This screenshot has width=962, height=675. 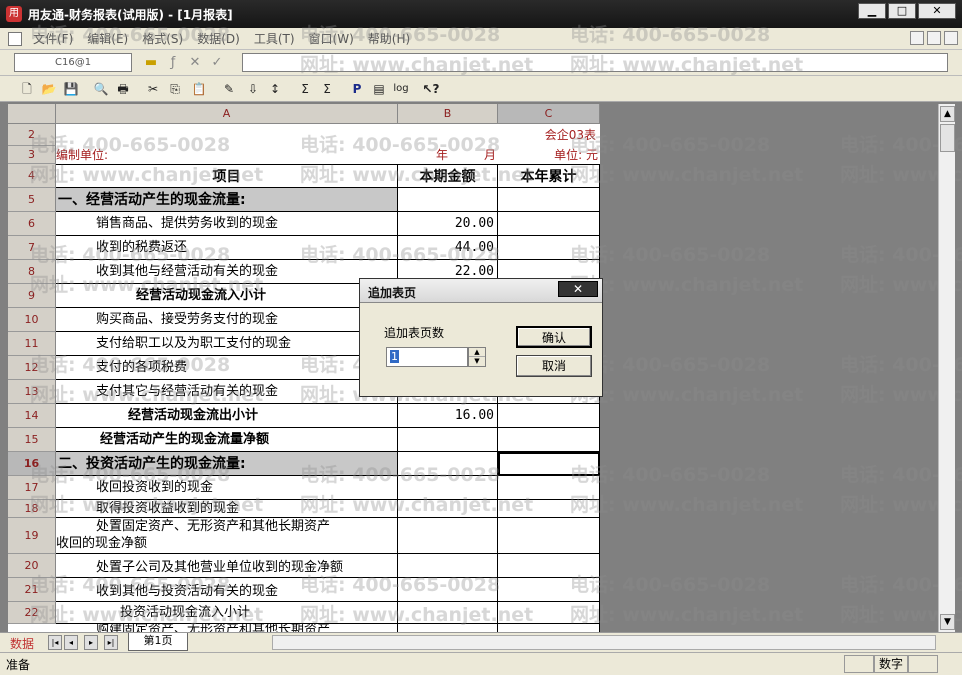 What do you see at coordinates (32, 200) in the screenshot?
I see `row-header: 5` at bounding box center [32, 200].